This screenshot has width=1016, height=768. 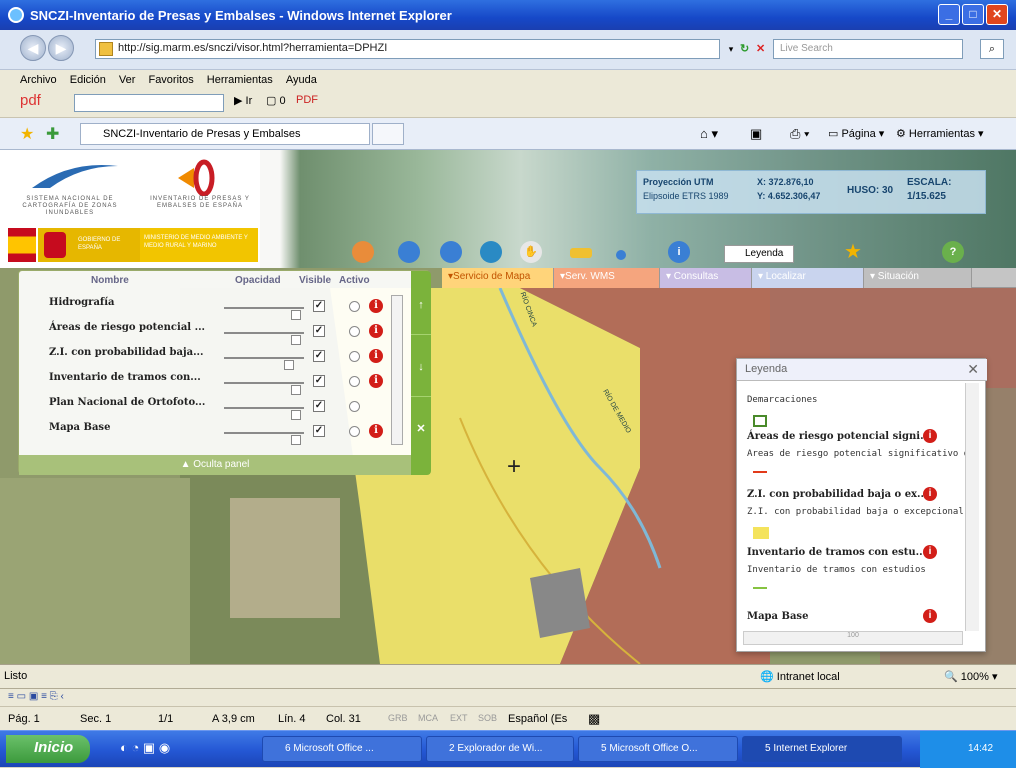 What do you see at coordinates (145, 748) in the screenshot?
I see `quicklaunch-icons: ◐ ◔ ▣ ◉` at bounding box center [145, 748].